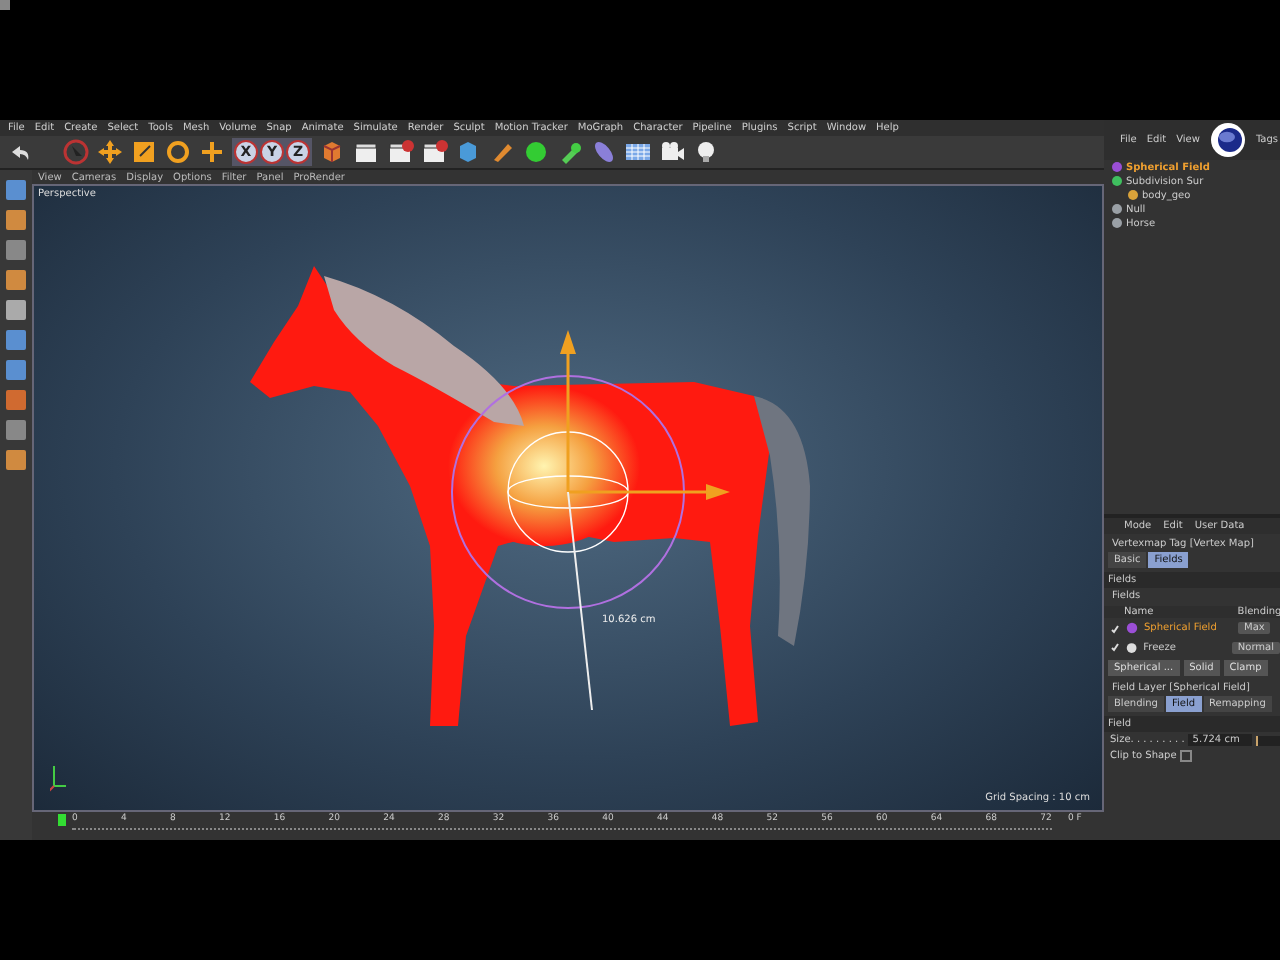 The image size is (1280, 960). What do you see at coordinates (1268, 740) in the screenshot?
I see `size-slider` at bounding box center [1268, 740].